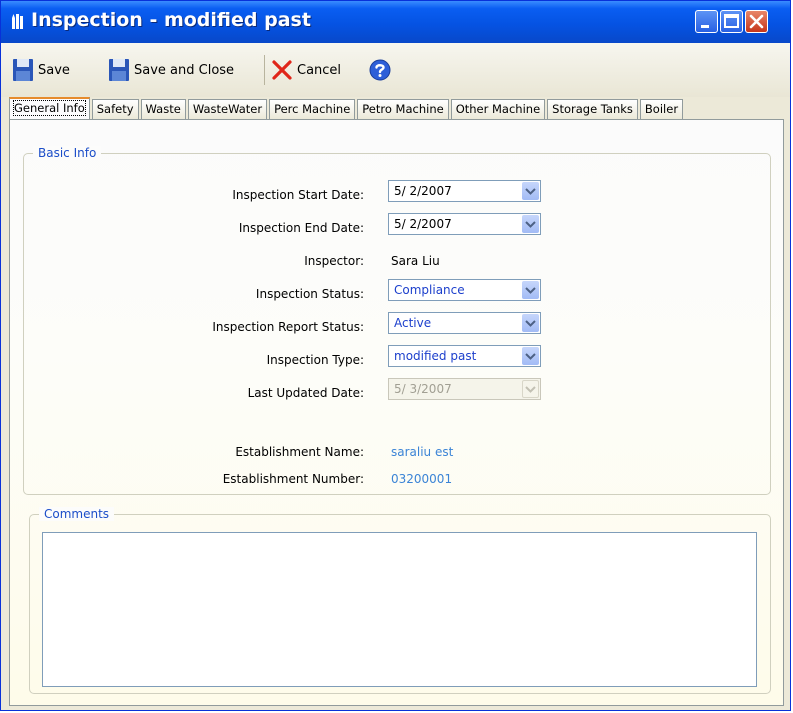 This screenshot has width=793, height=713. I want to click on cancel-button: Cancel, so click(306, 70).